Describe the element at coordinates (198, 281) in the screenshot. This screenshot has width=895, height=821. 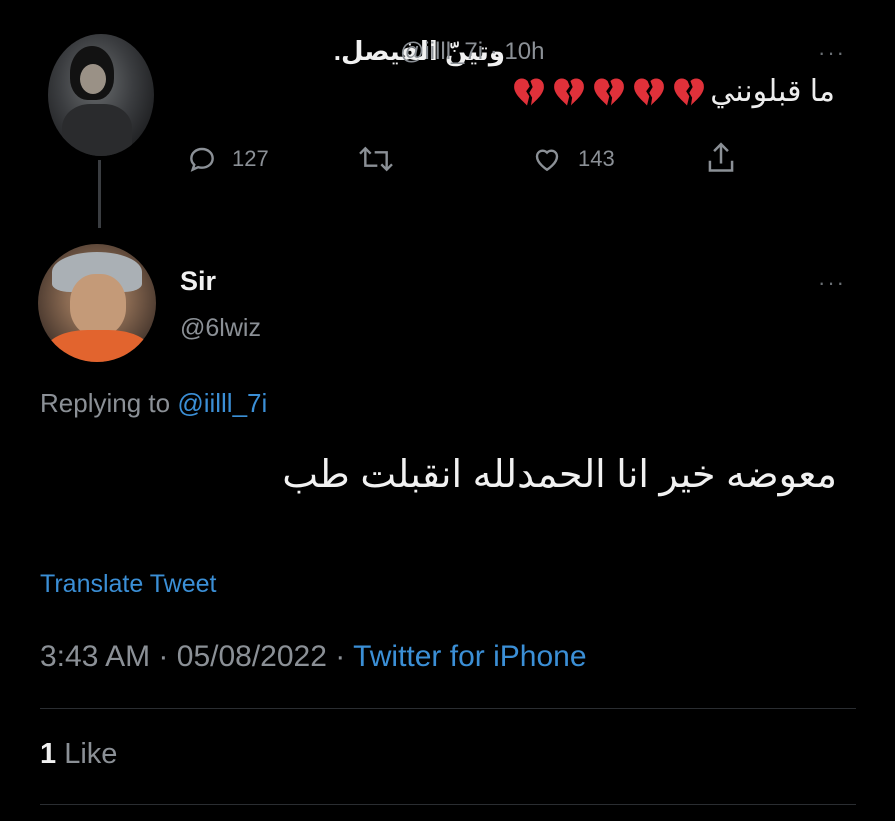
I see `reply-display-name: Sir` at that location.